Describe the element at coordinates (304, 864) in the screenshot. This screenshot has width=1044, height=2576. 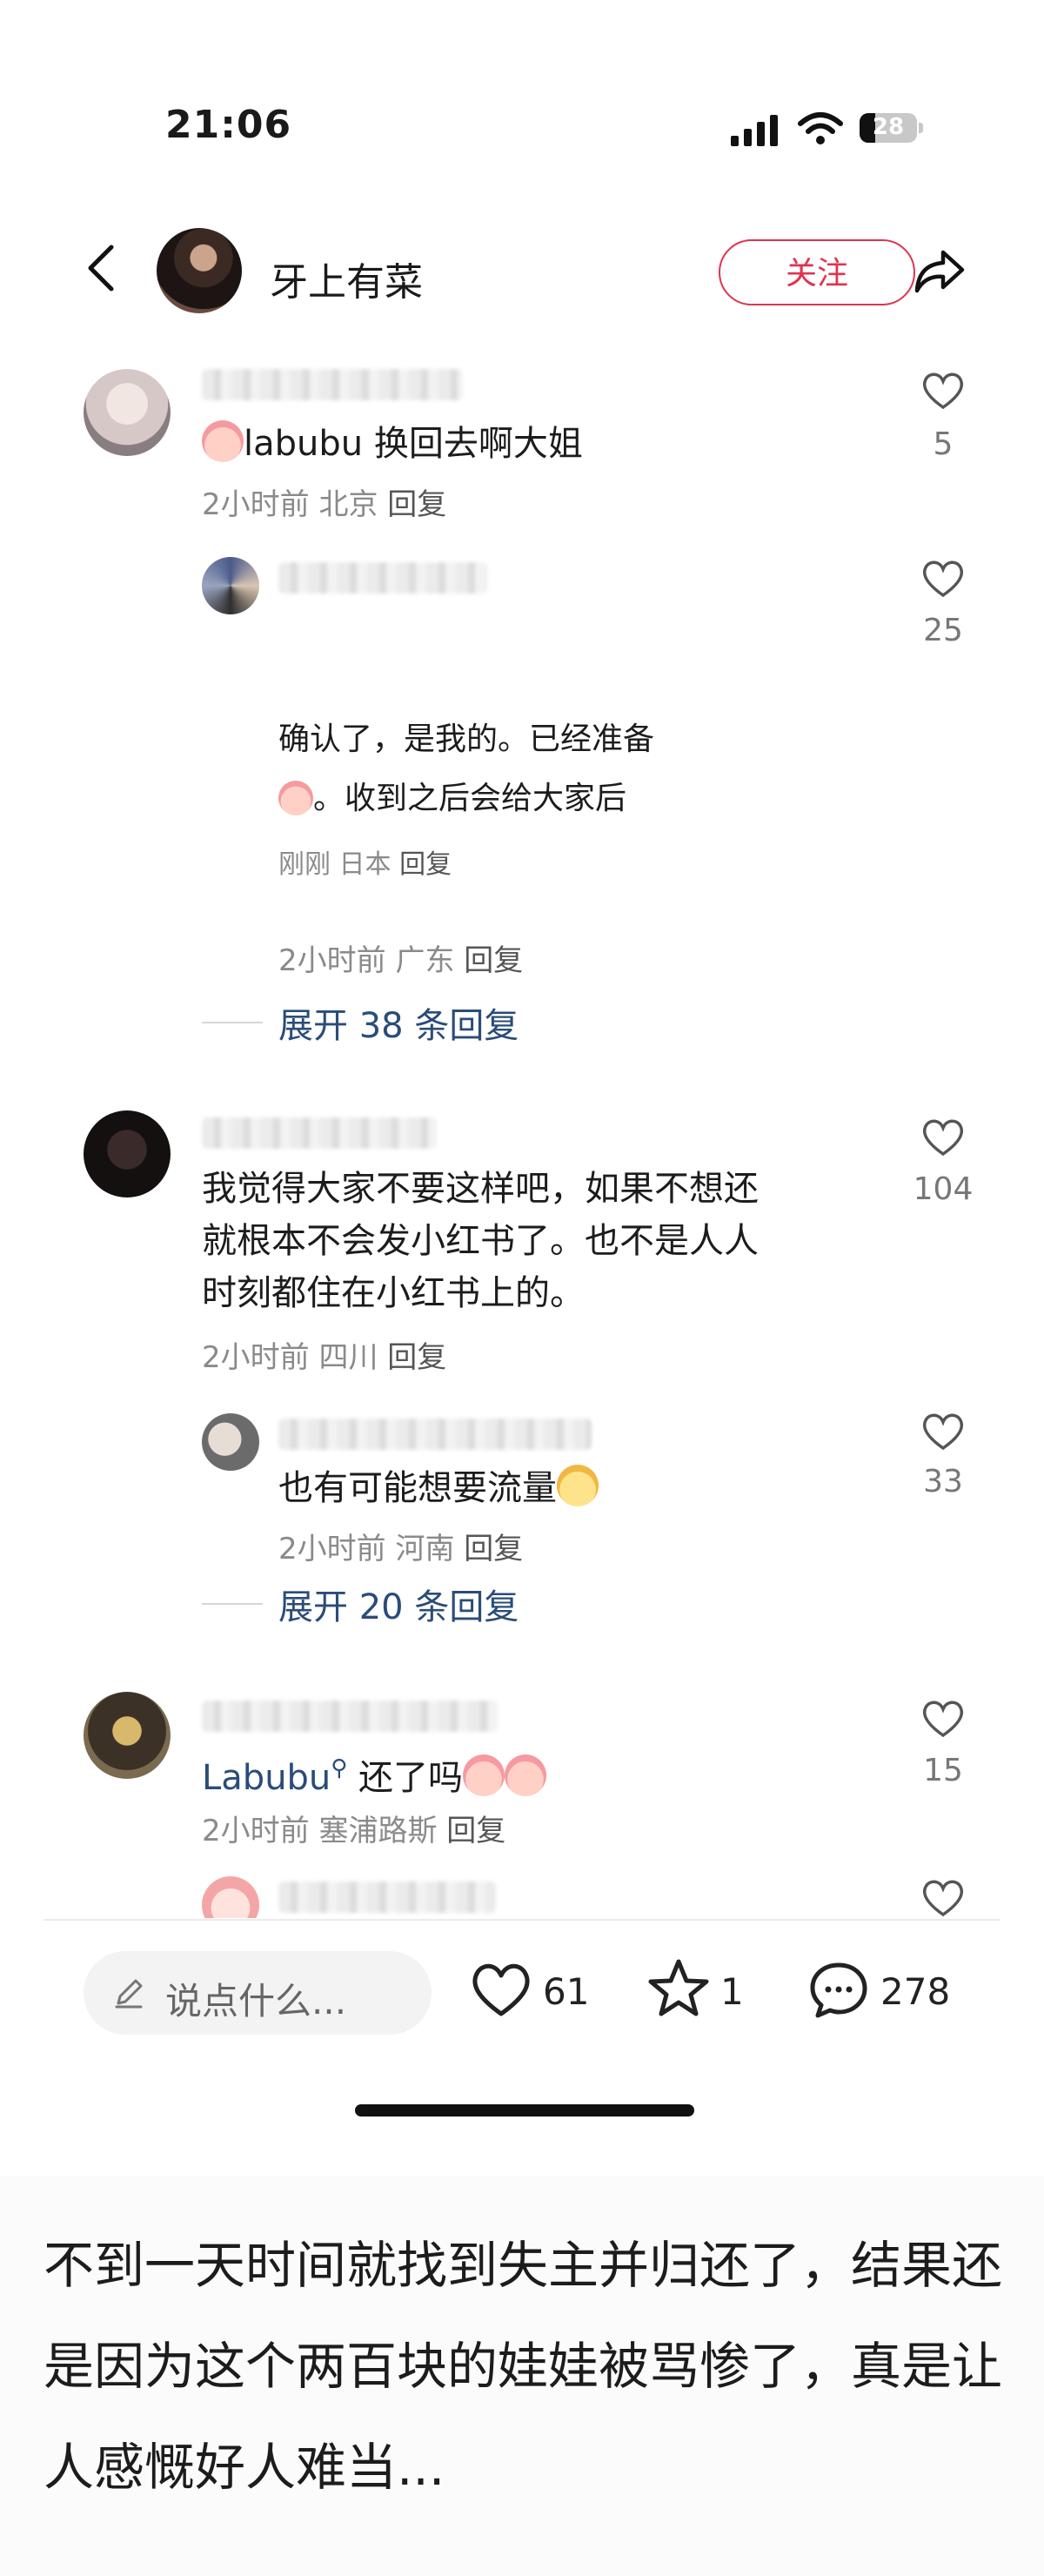
I see `quoted-time: 刚刚` at that location.